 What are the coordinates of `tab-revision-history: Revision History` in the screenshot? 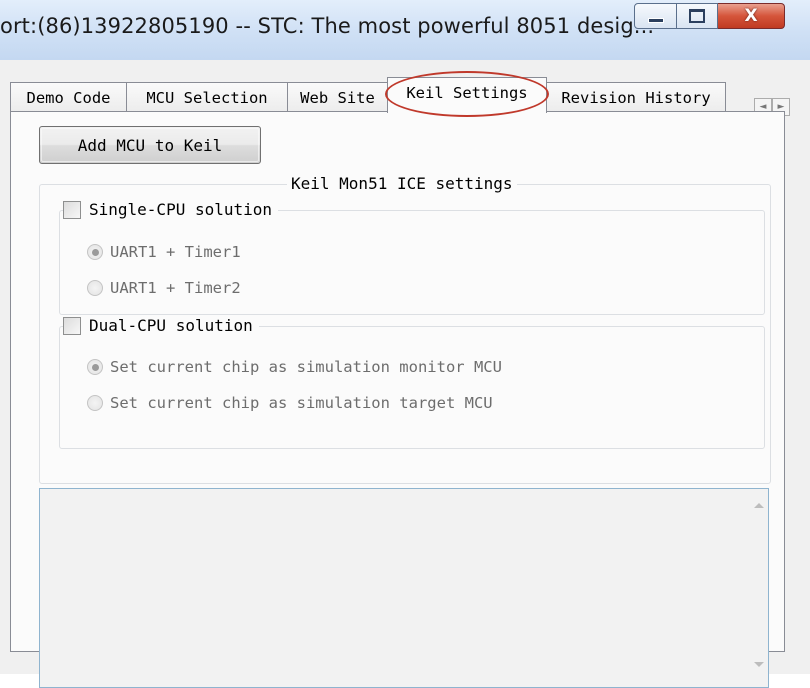 It's located at (636, 97).